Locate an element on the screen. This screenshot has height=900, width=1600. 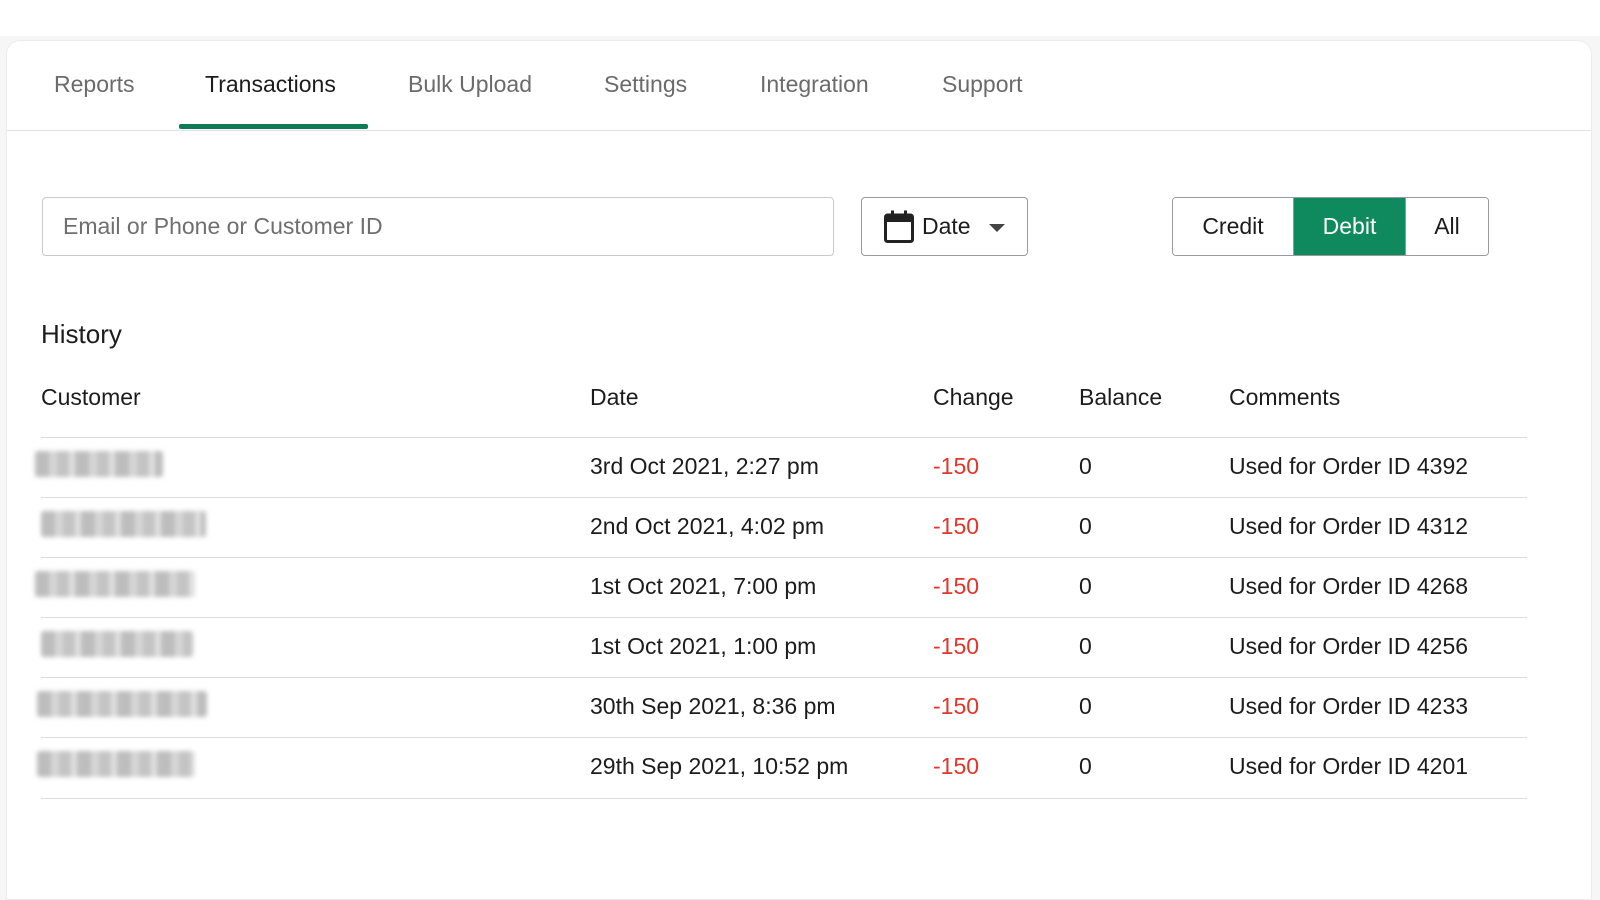
history-heading: History is located at coordinates (81, 334).